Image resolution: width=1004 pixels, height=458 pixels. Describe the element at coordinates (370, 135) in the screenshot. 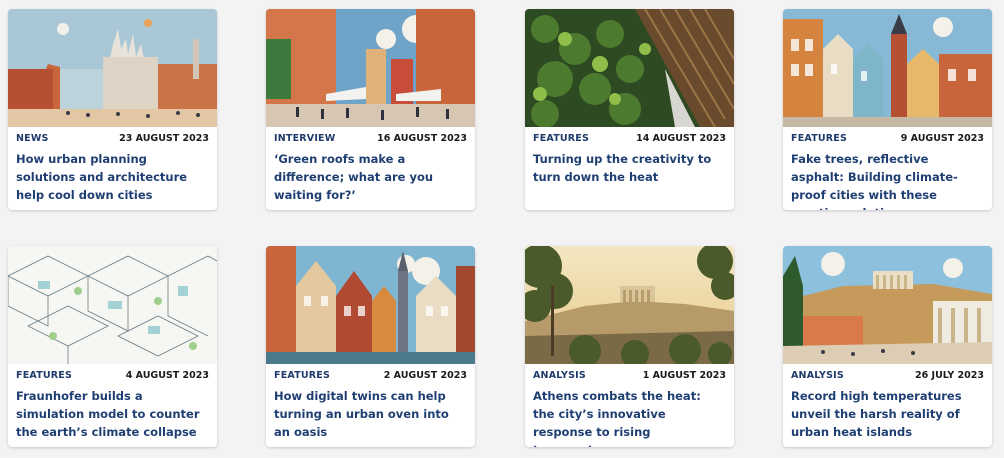

I see `article-meta: INTERVIEW 16 AUGUST 2023` at that location.